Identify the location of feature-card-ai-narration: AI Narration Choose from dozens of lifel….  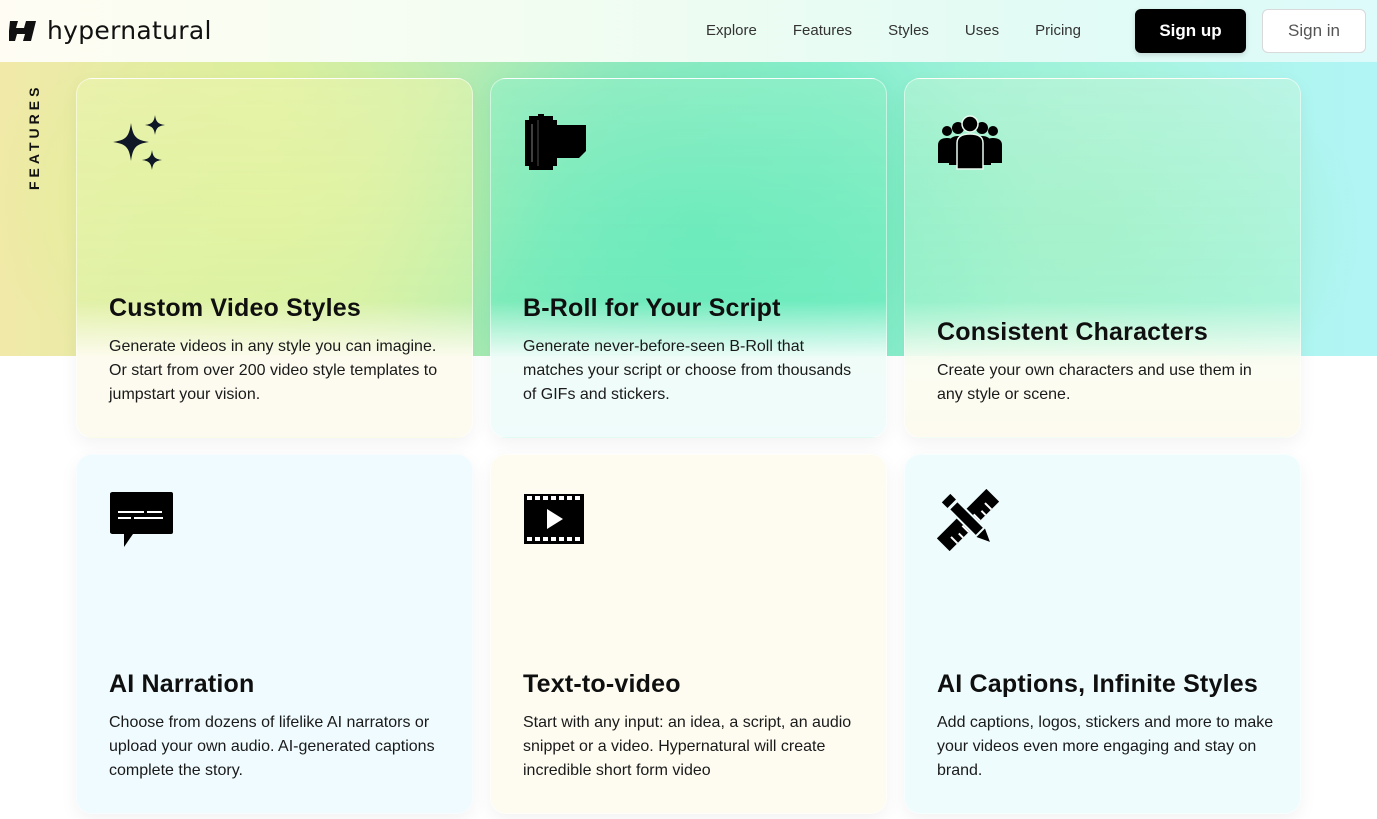
(274, 634).